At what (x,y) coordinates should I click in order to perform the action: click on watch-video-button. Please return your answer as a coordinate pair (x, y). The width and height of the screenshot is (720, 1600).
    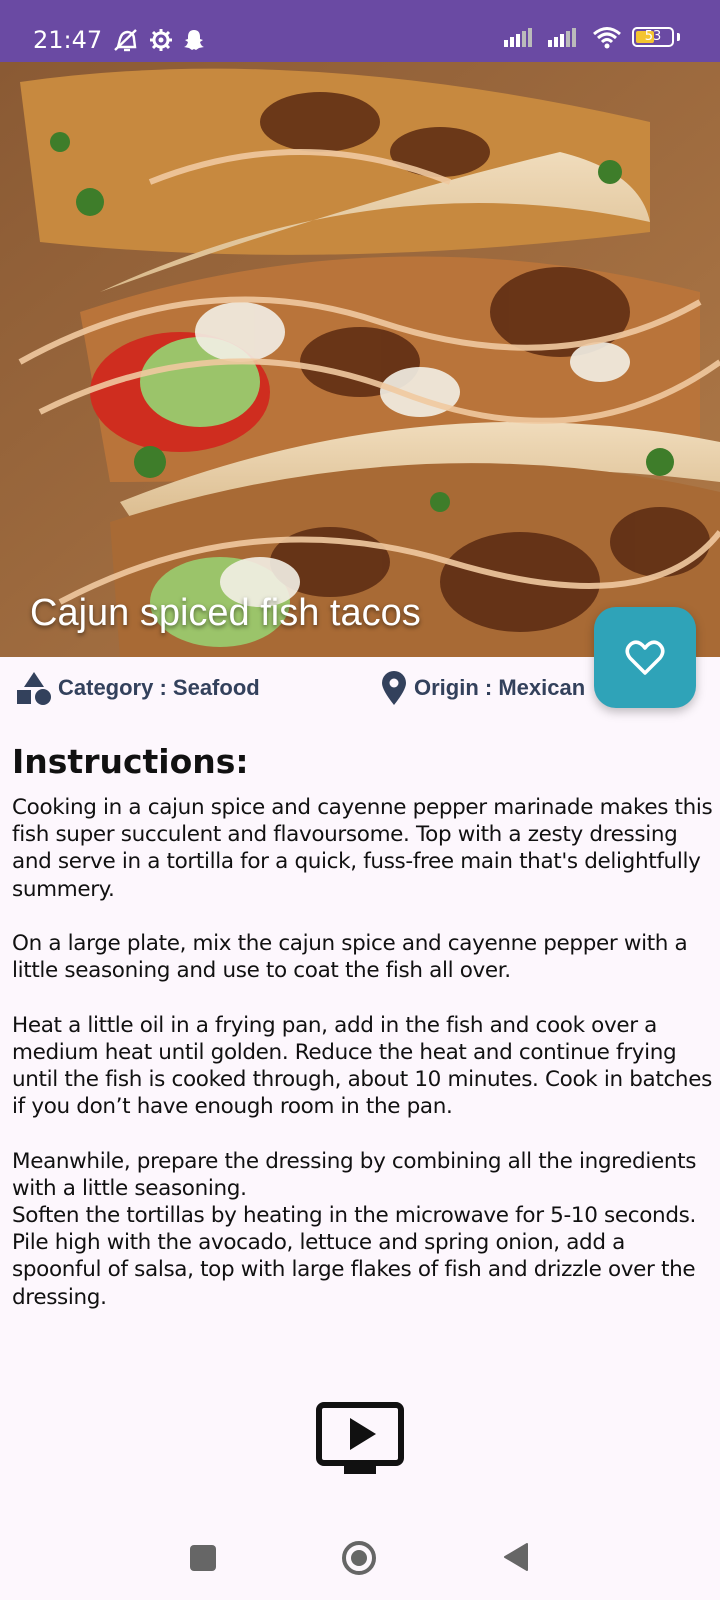
    Looking at the image, I should click on (360, 1439).